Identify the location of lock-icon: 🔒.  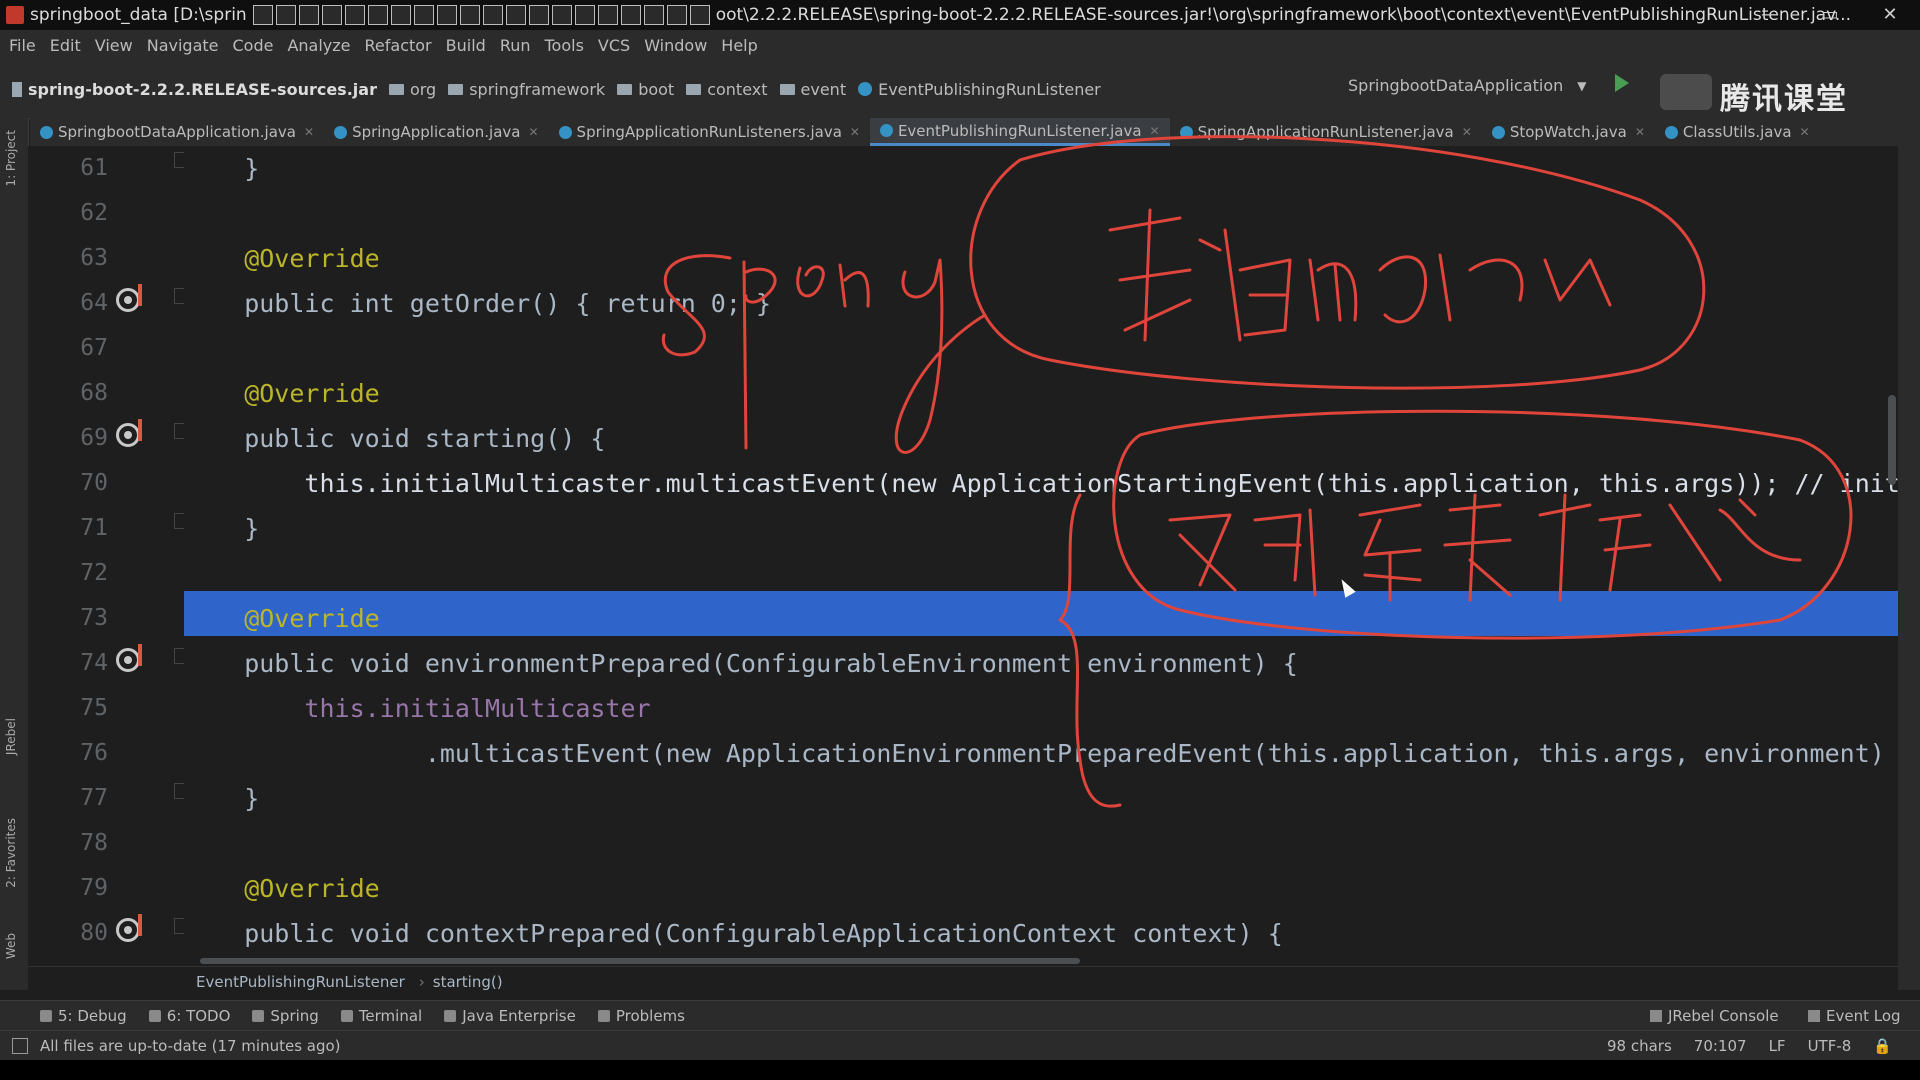
(1882, 1046).